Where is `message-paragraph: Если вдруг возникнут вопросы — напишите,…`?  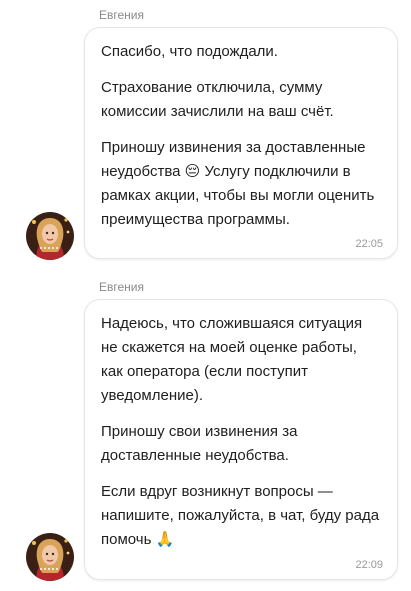 message-paragraph: Если вдруг возникнут вопросы — напишите,… is located at coordinates (240, 515).